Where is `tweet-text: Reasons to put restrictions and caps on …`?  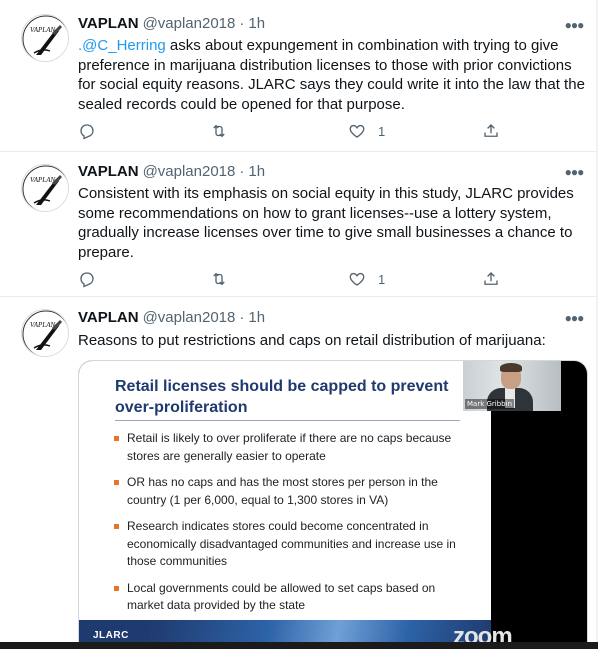
tweet-text: Reasons to put restrictions and caps on … is located at coordinates (312, 340).